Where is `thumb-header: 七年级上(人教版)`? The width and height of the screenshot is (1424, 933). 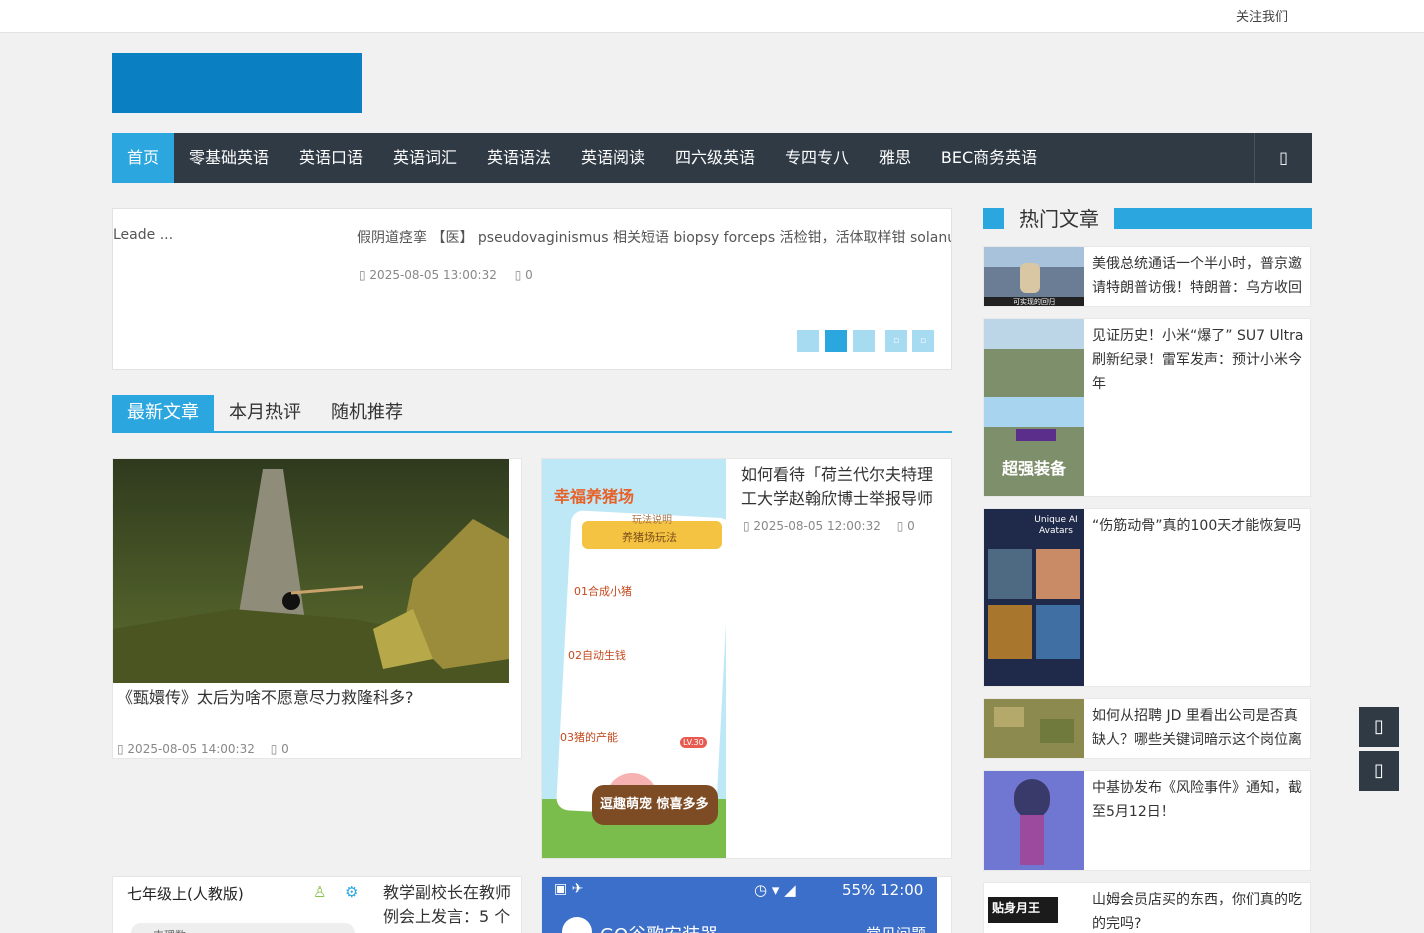 thumb-header: 七年级上(人教版) is located at coordinates (185, 894).